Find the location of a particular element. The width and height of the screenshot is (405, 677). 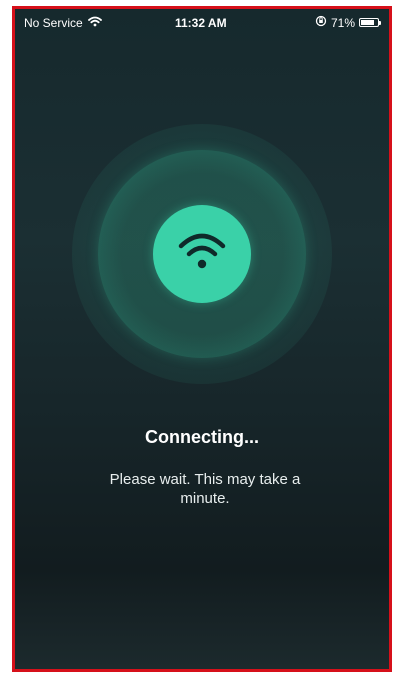

status-bar: No Service 11:32 AM 71% is located at coordinates (202, 23).